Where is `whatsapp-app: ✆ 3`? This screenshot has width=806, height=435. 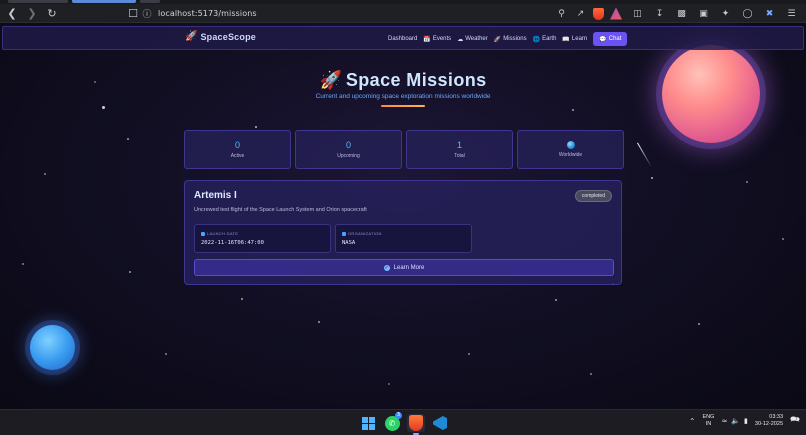 whatsapp-app: ✆ 3 is located at coordinates (392, 422).